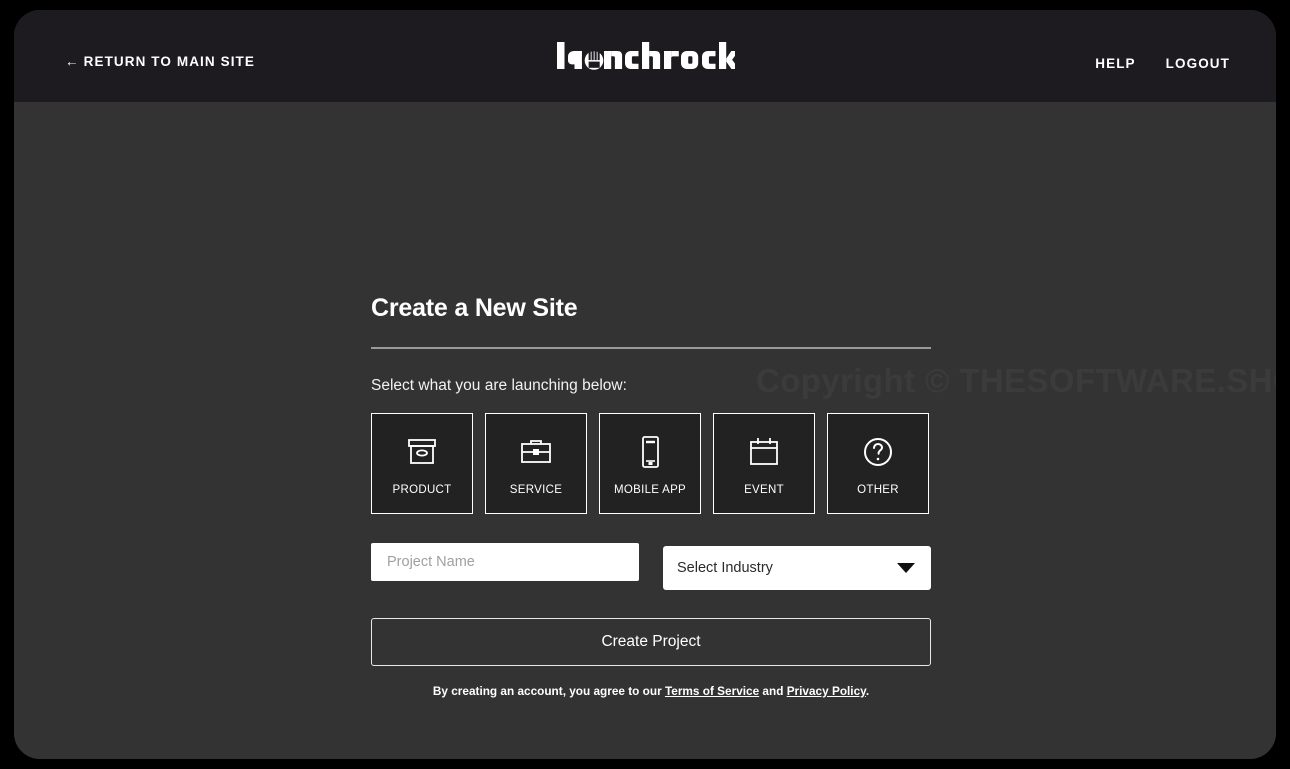 The width and height of the screenshot is (1290, 769). Describe the element at coordinates (422, 489) in the screenshot. I see `category-label: PRODUCT` at that location.